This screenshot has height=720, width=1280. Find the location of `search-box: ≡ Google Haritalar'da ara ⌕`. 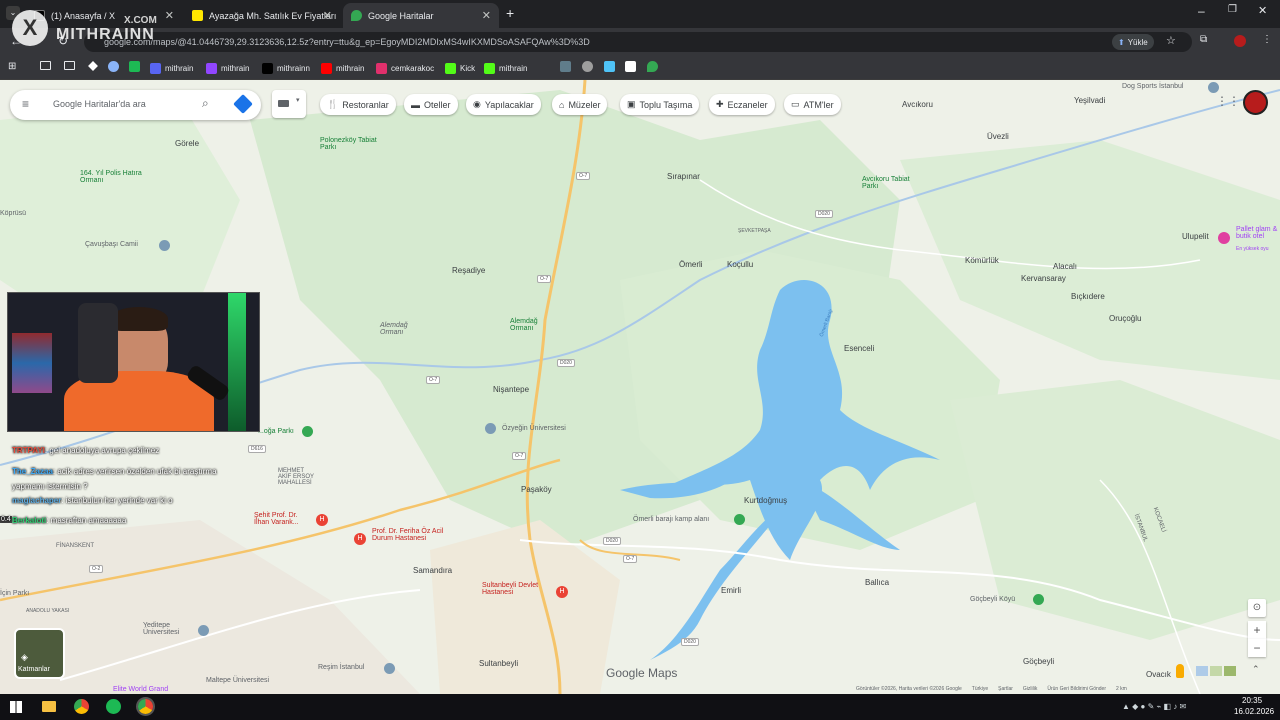

search-box: ≡ Google Haritalar'da ara ⌕ is located at coordinates (135, 105).